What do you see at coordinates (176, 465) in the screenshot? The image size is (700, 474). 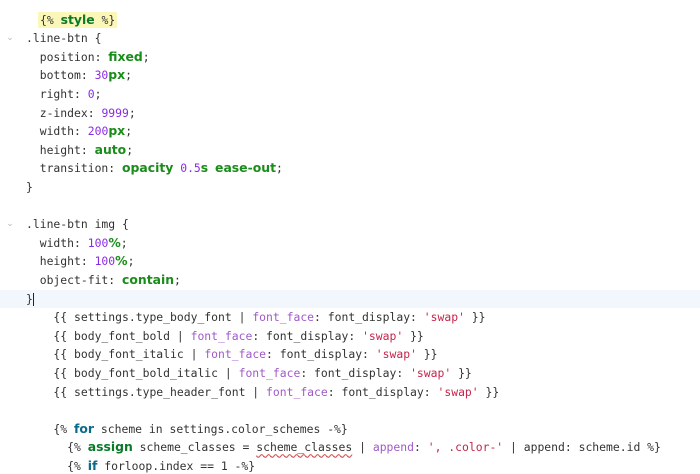 I see `code-token: forloop.index == 1 -%}` at bounding box center [176, 465].